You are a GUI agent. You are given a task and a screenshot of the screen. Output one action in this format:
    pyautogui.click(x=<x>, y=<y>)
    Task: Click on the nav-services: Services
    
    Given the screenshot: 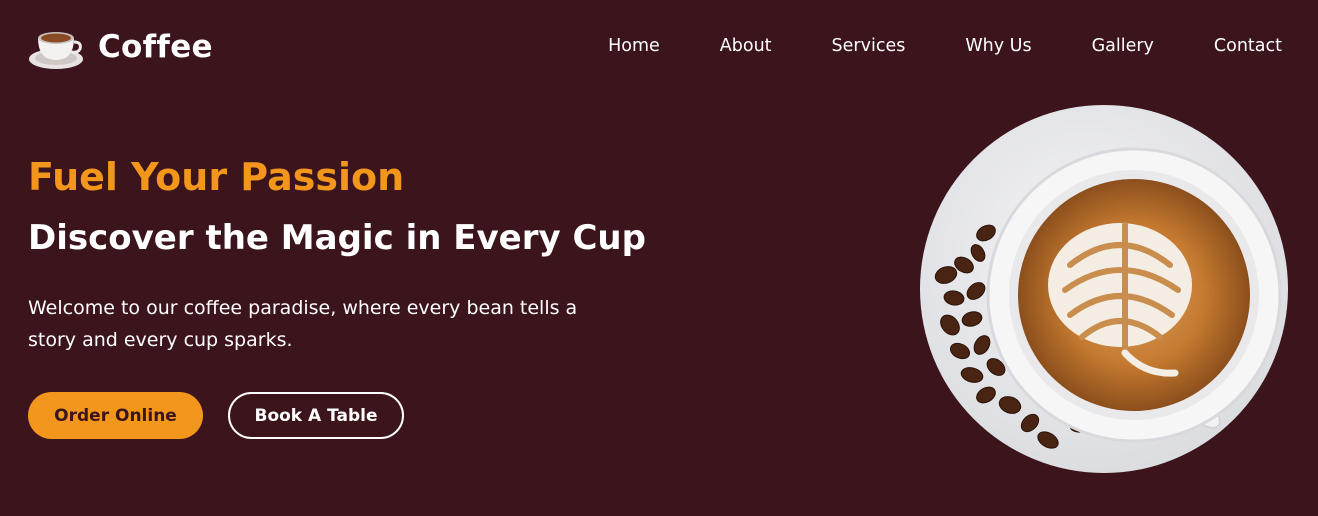 What is the action you would take?
    pyautogui.click(x=869, y=46)
    